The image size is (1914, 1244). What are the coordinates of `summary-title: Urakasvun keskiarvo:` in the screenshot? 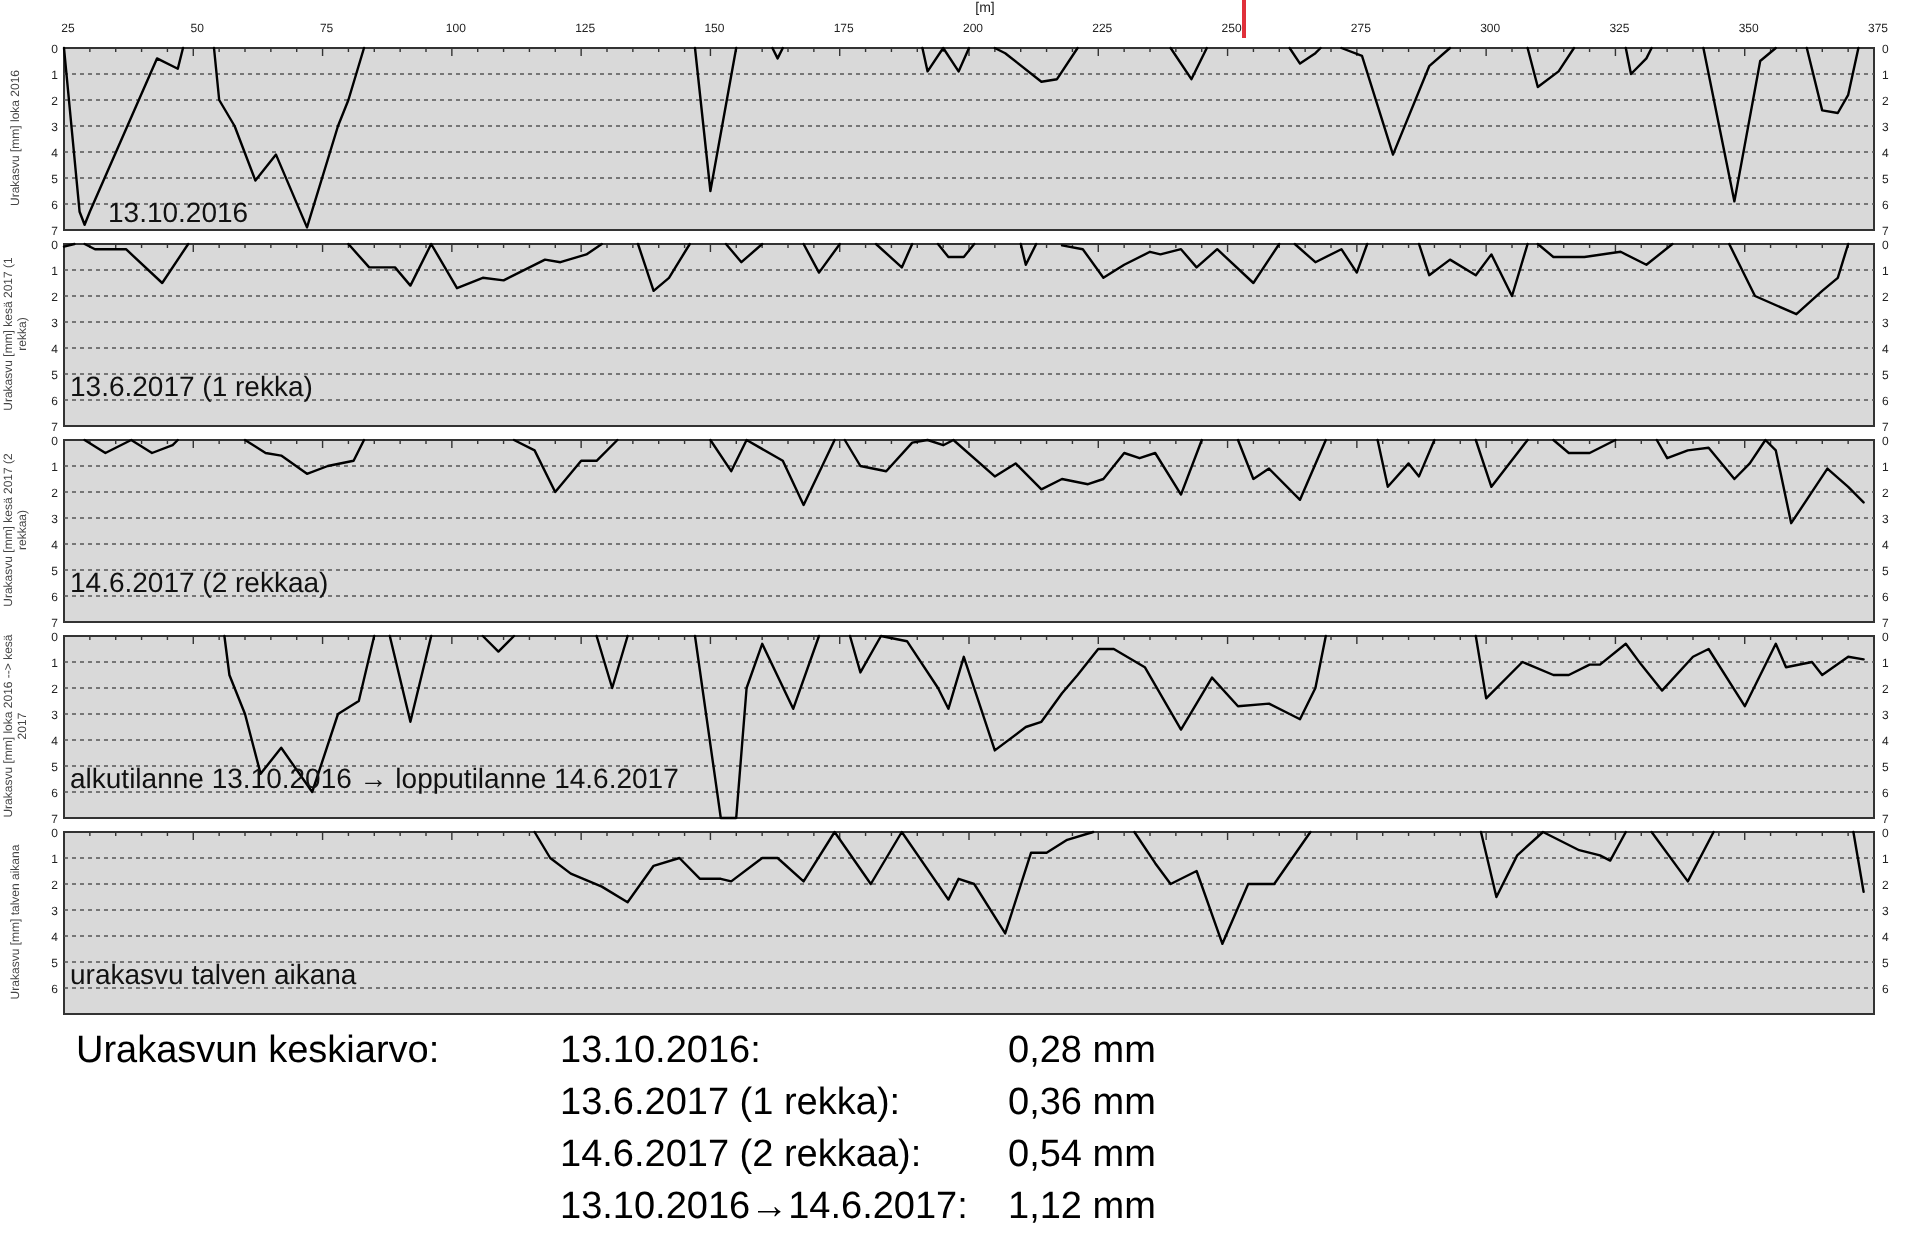 It's located at (259, 1052).